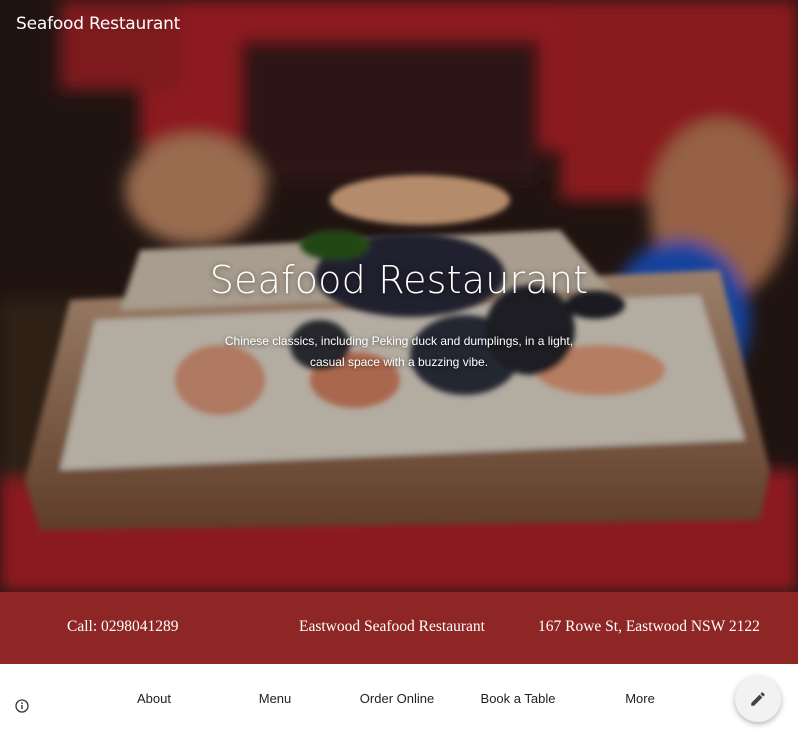 The height and width of the screenshot is (735, 798). What do you see at coordinates (123, 627) in the screenshot?
I see `phone-number: Call: 0298041289` at bounding box center [123, 627].